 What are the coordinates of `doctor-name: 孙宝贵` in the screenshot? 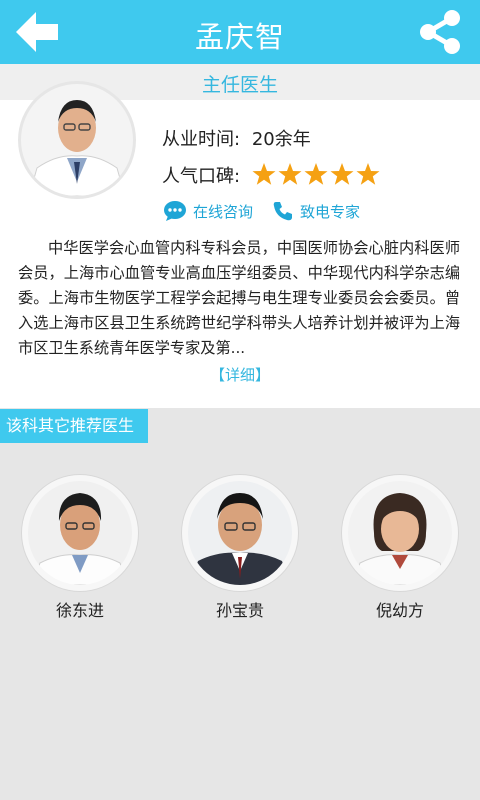 It's located at (239, 610).